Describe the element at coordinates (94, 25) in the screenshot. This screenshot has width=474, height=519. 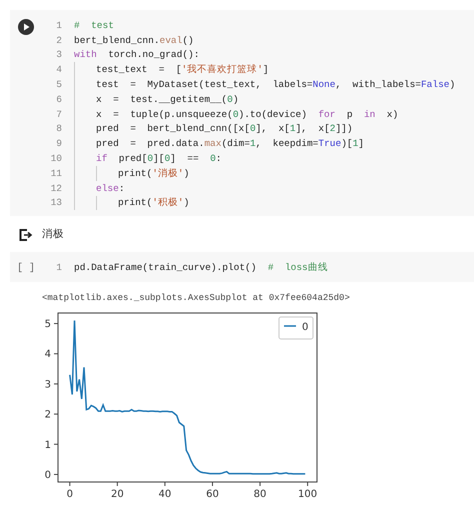
I see `code-line: # test` at that location.